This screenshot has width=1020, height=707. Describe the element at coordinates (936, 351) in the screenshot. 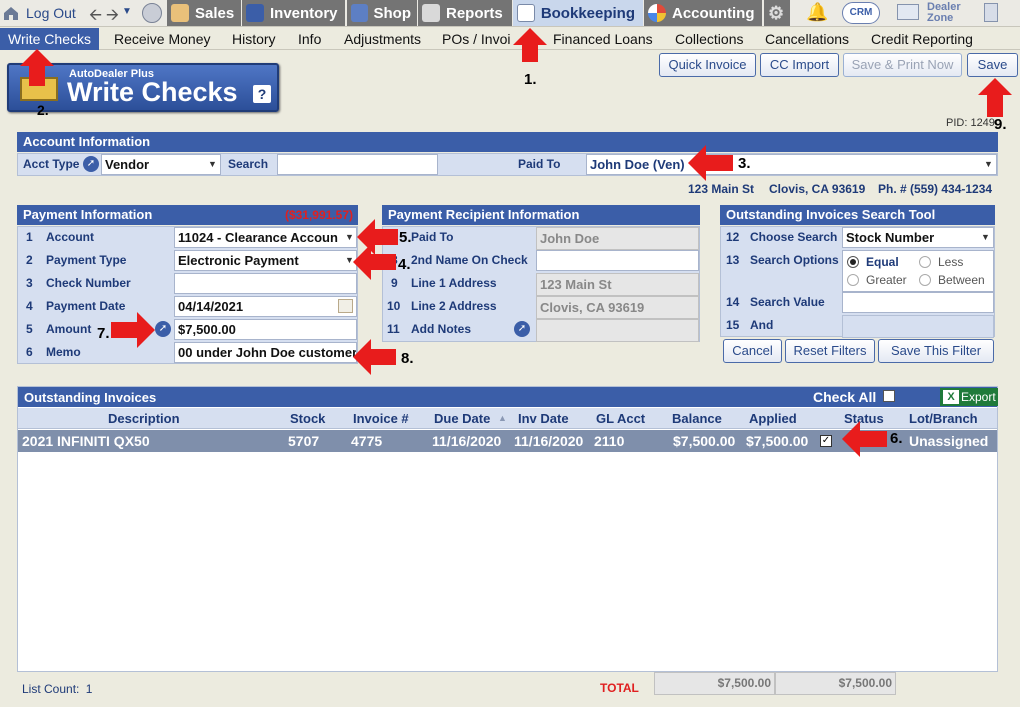

I see `save-this-filter-button: Save This Filter` at that location.